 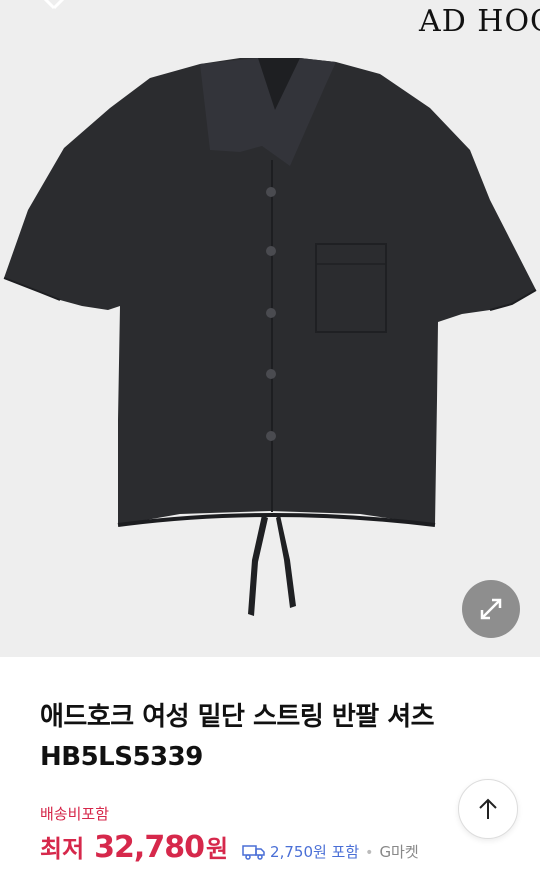 What do you see at coordinates (229, 849) in the screenshot?
I see `price-row: 최저 32,780 원 2,750원 포함 • G마켓` at bounding box center [229, 849].